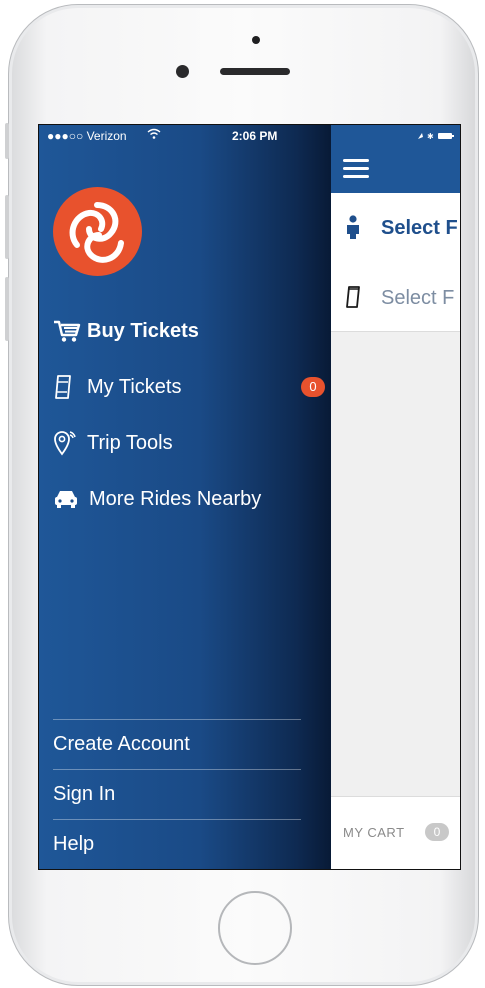 This screenshot has height=988, width=485. Describe the element at coordinates (418, 298) in the screenshot. I see `select-fare-label: Select F` at that location.